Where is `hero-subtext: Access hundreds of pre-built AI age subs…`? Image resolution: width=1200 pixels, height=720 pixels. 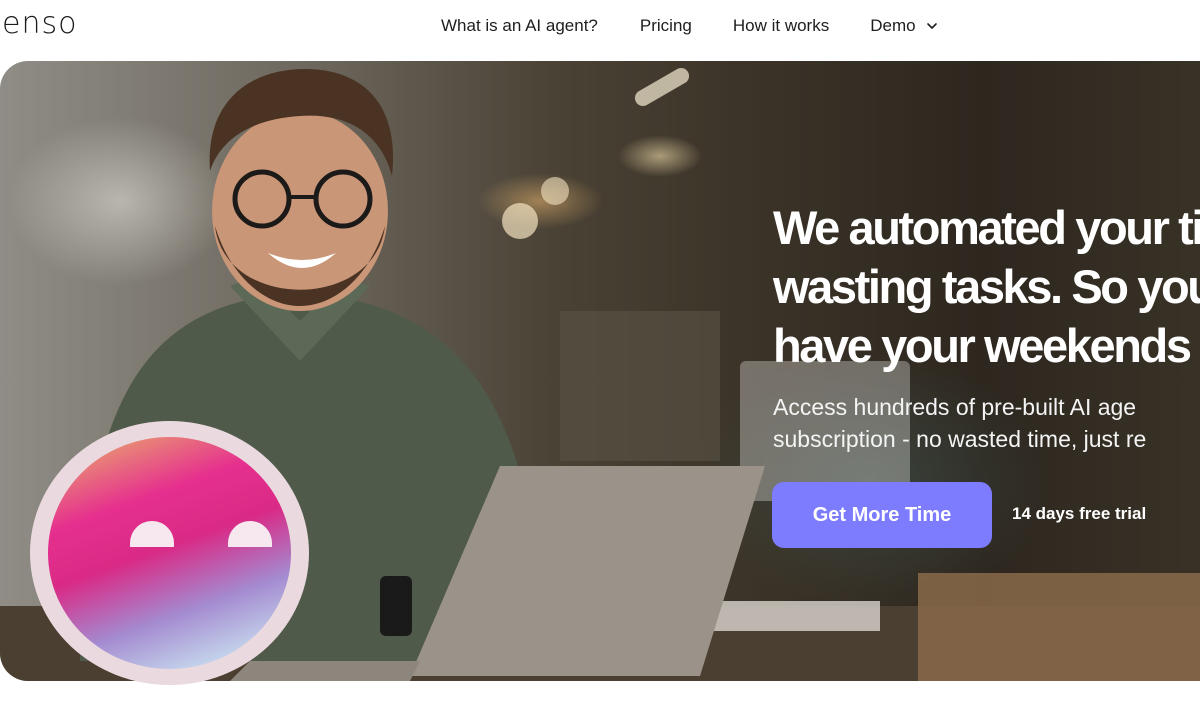
hero-subtext: Access hundreds of pre-built AI age subs… is located at coordinates (986, 423).